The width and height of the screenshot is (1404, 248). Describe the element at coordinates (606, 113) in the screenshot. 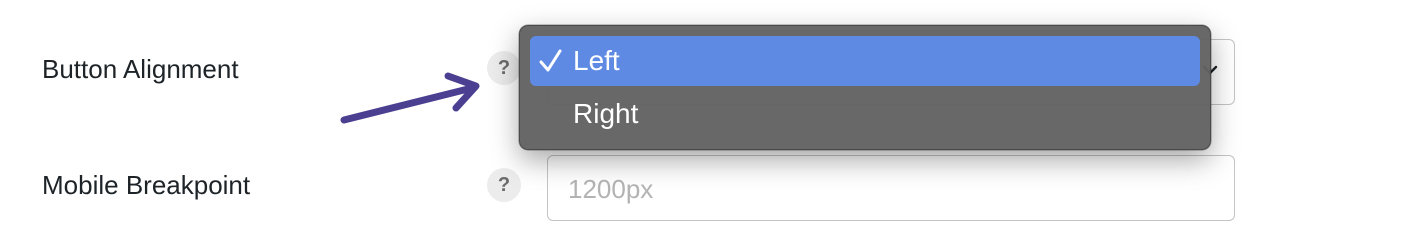

I see `dropdown-option-label: Right` at that location.